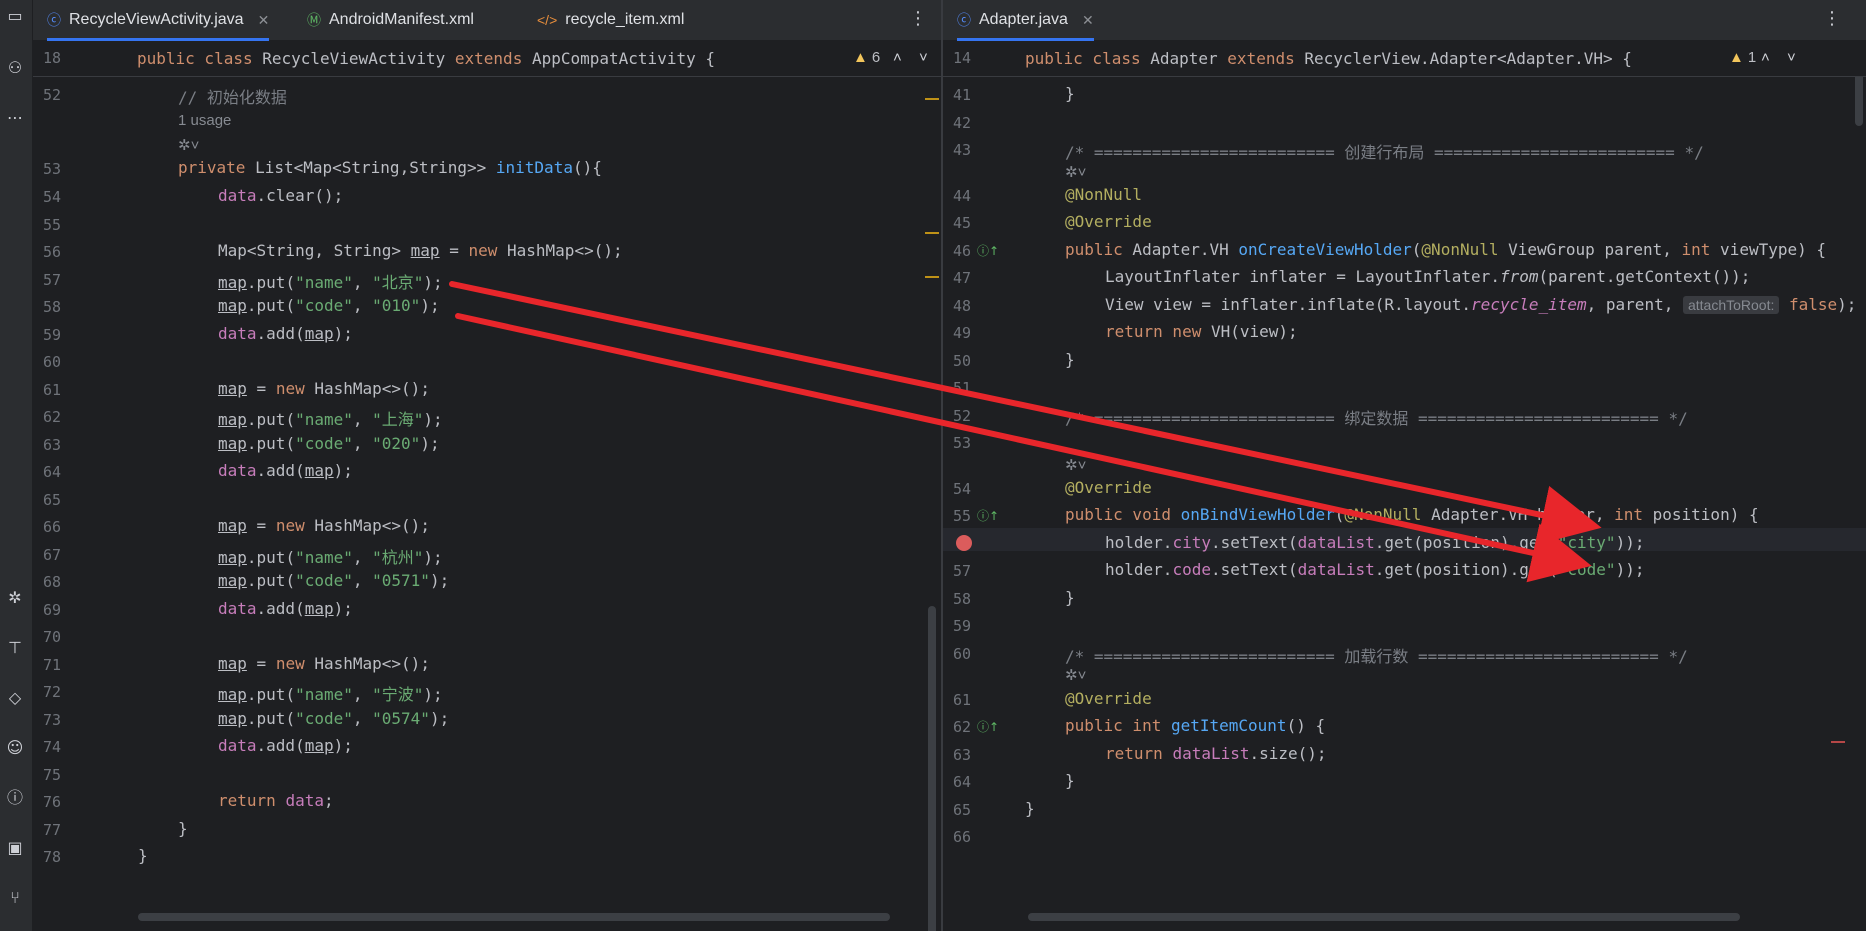 The width and height of the screenshot is (1866, 931). What do you see at coordinates (932, 768) in the screenshot?
I see `vertical-scrollbar` at bounding box center [932, 768].